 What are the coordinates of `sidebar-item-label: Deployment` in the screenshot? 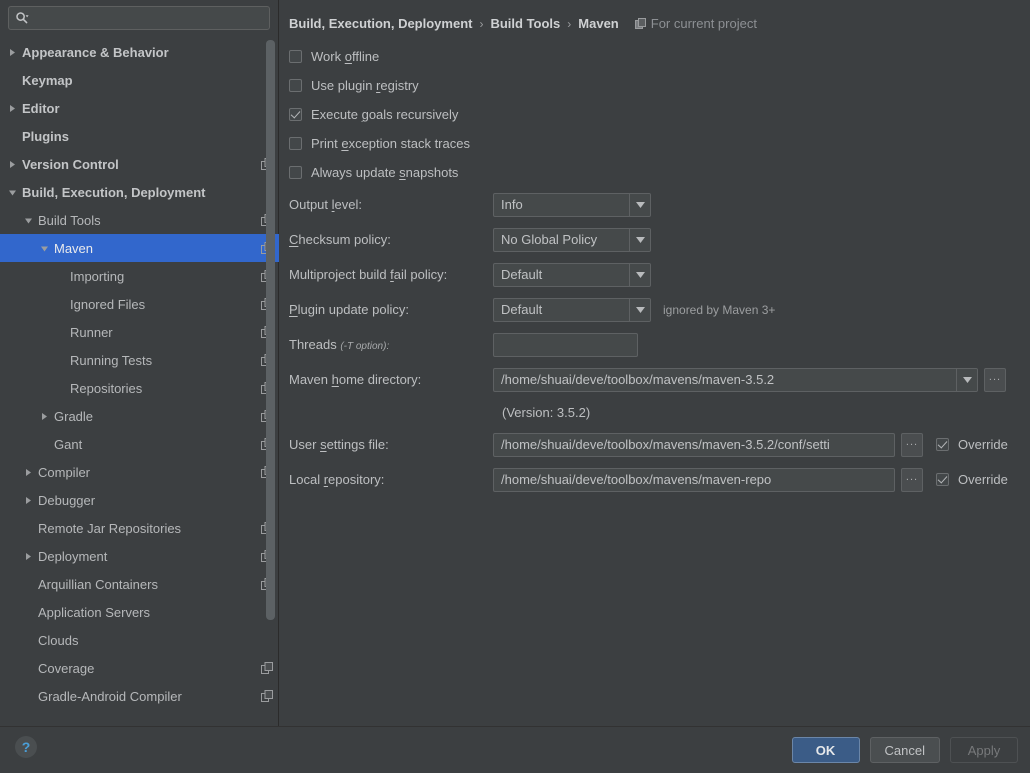 It's located at (73, 556).